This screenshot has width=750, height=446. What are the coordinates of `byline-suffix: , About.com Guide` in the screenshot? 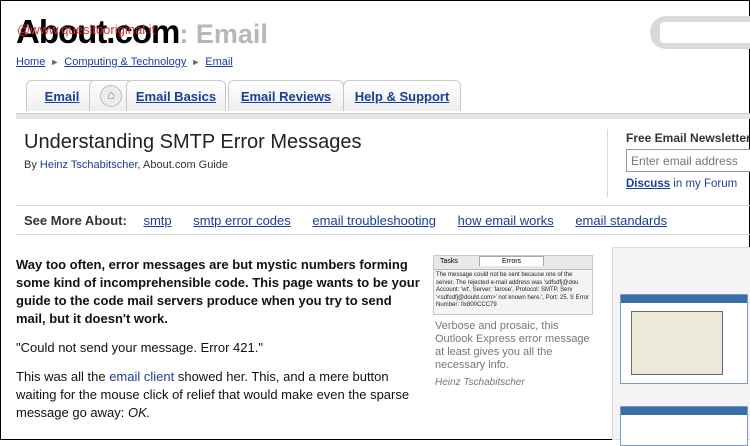 It's located at (183, 165).